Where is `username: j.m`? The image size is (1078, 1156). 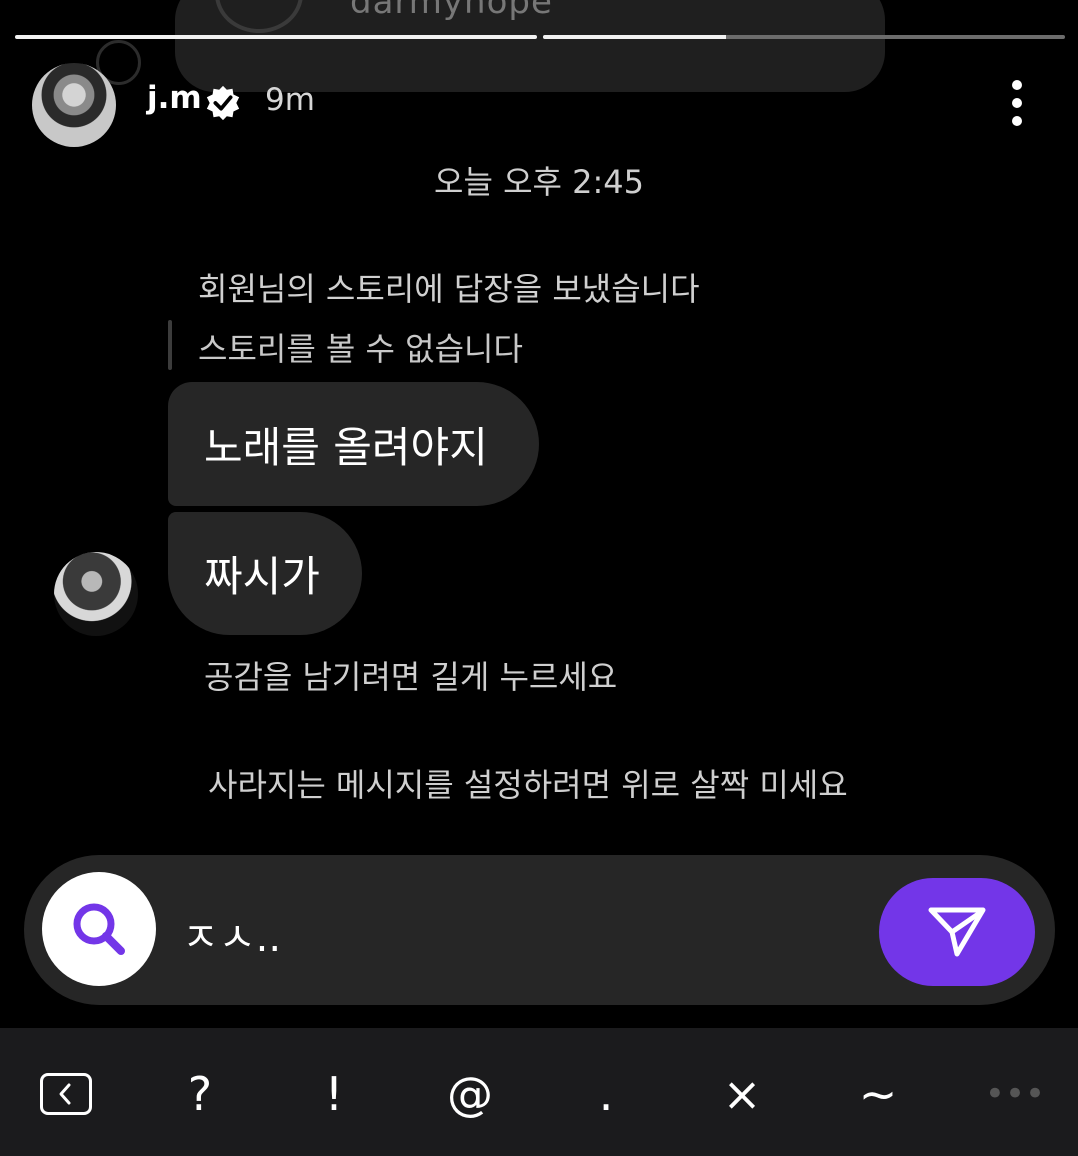 username: j.m is located at coordinates (174, 98).